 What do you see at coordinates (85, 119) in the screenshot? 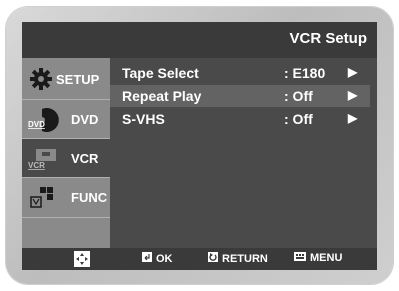
I see `sidebar-item-label: DVD` at bounding box center [85, 119].